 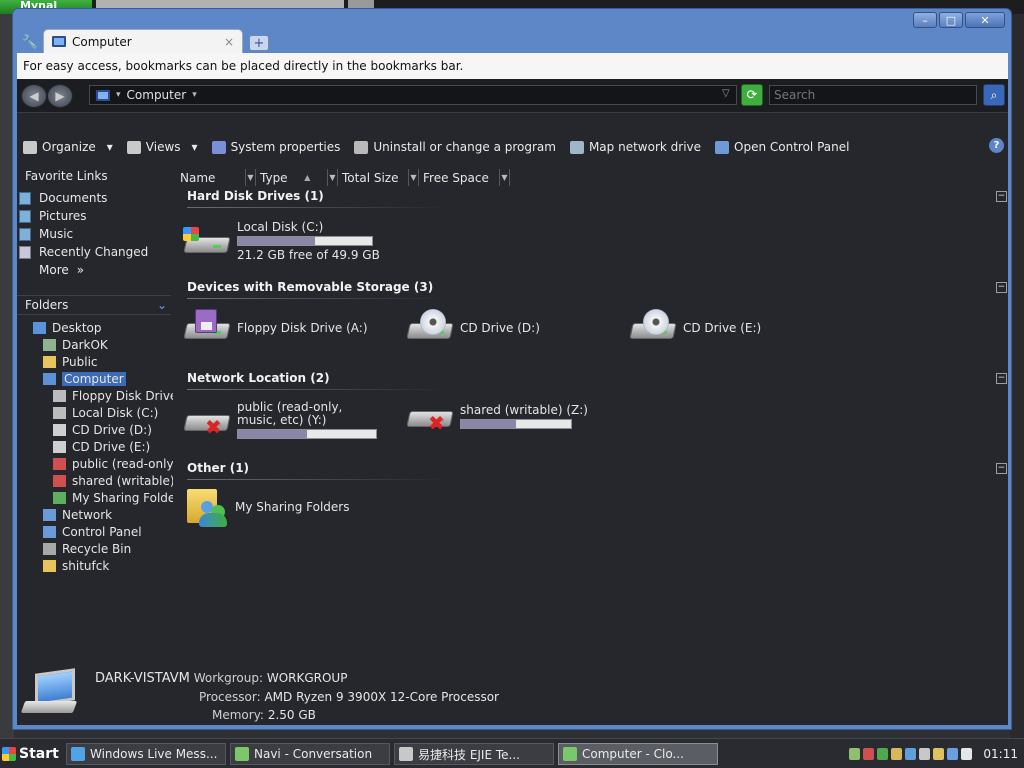 I want to click on tree-label: Desktop, so click(x=77, y=327).